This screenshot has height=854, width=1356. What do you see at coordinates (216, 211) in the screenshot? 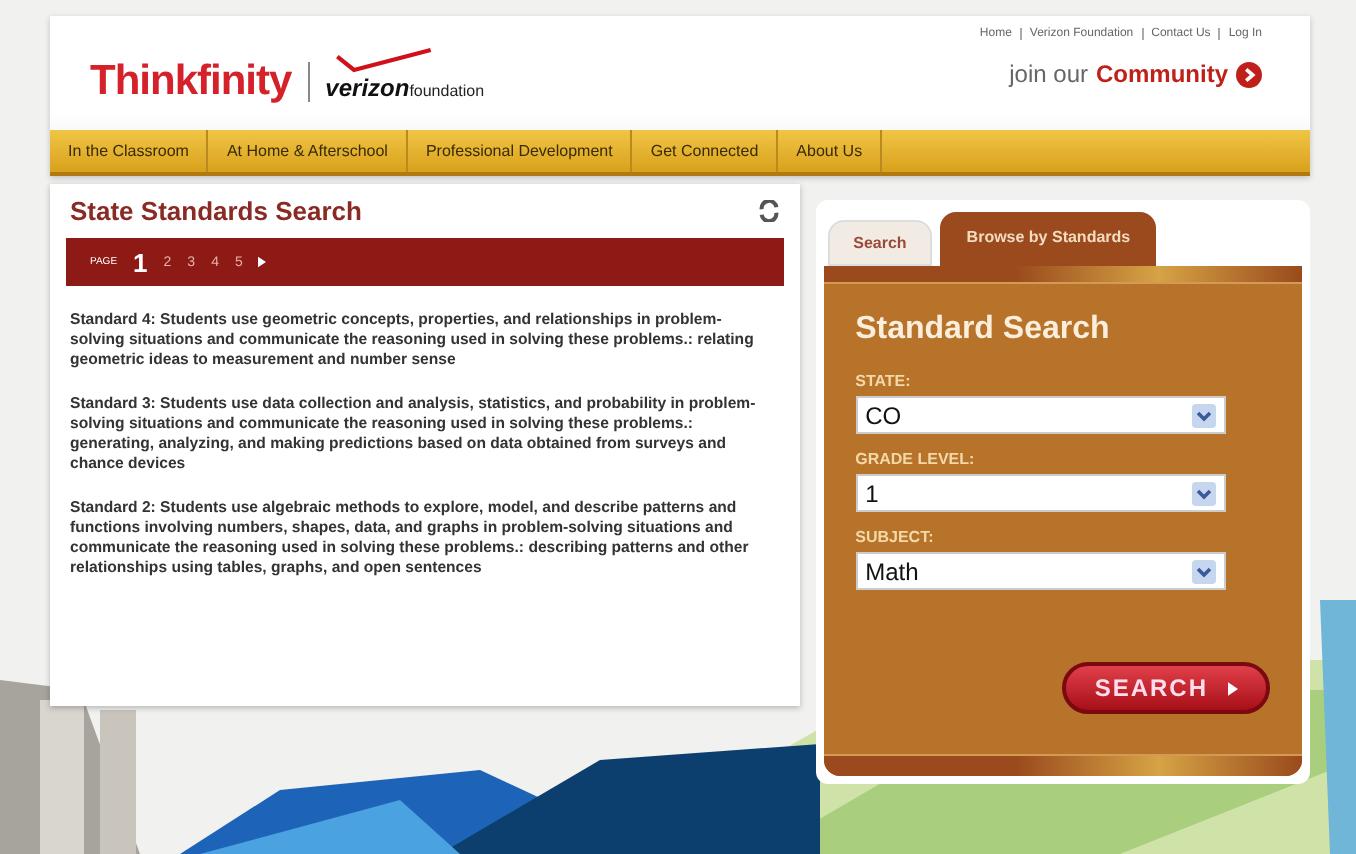
I see `panel-title: State Standards Search` at bounding box center [216, 211].